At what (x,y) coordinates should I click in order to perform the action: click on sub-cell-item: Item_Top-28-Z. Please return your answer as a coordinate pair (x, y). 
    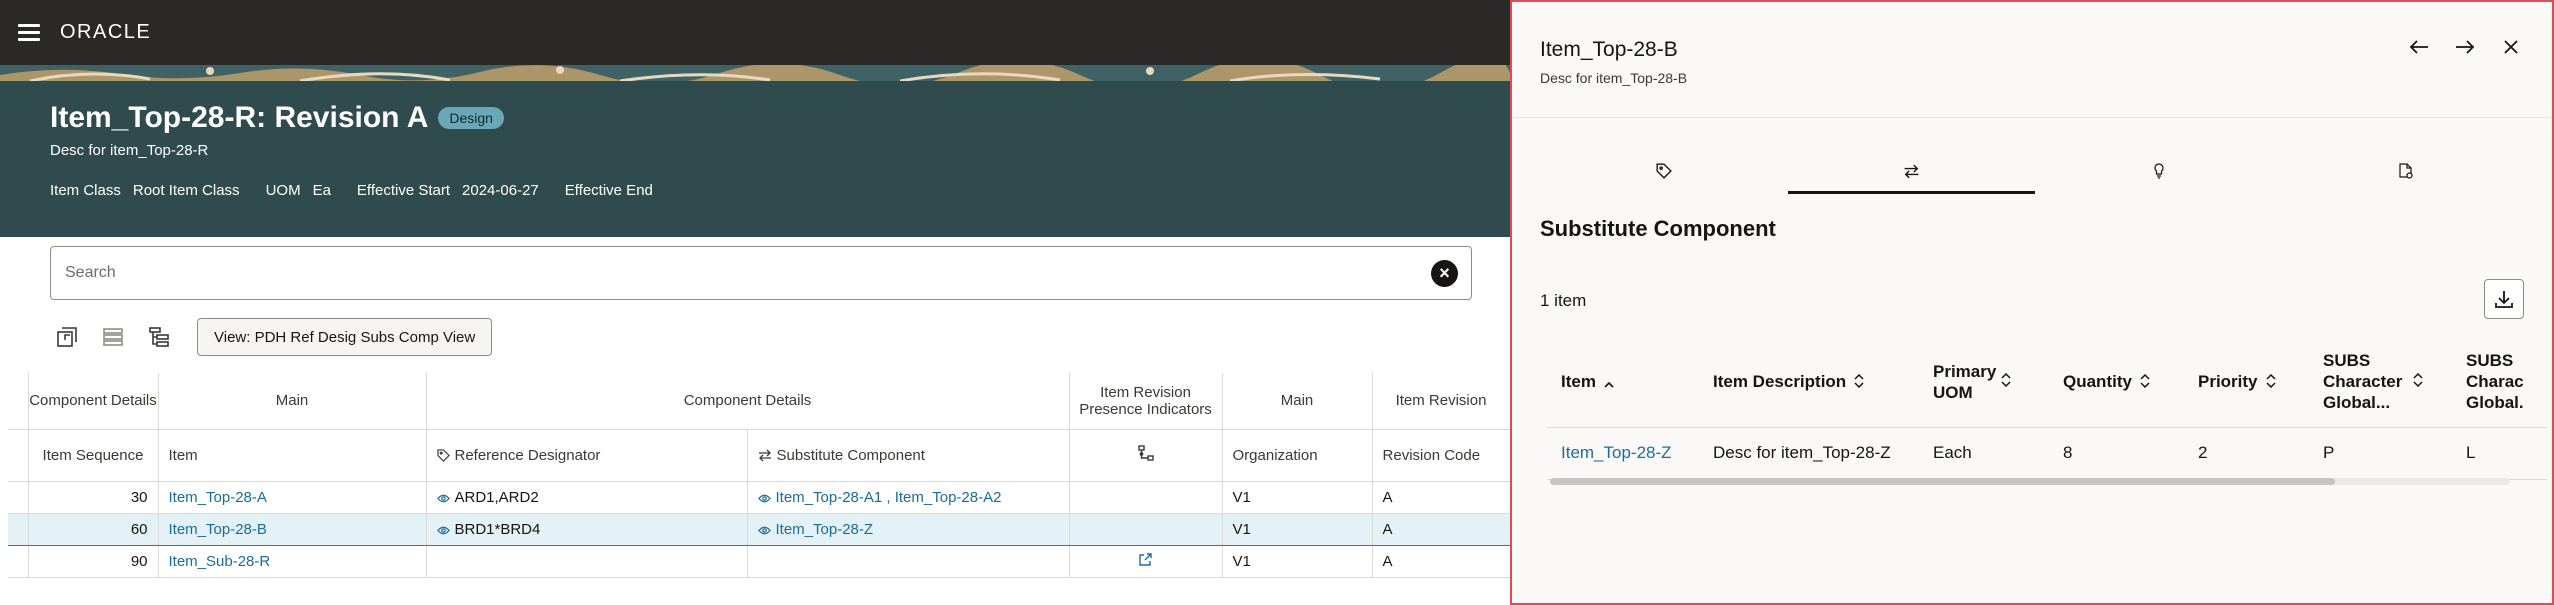
    Looking at the image, I should click on (1623, 453).